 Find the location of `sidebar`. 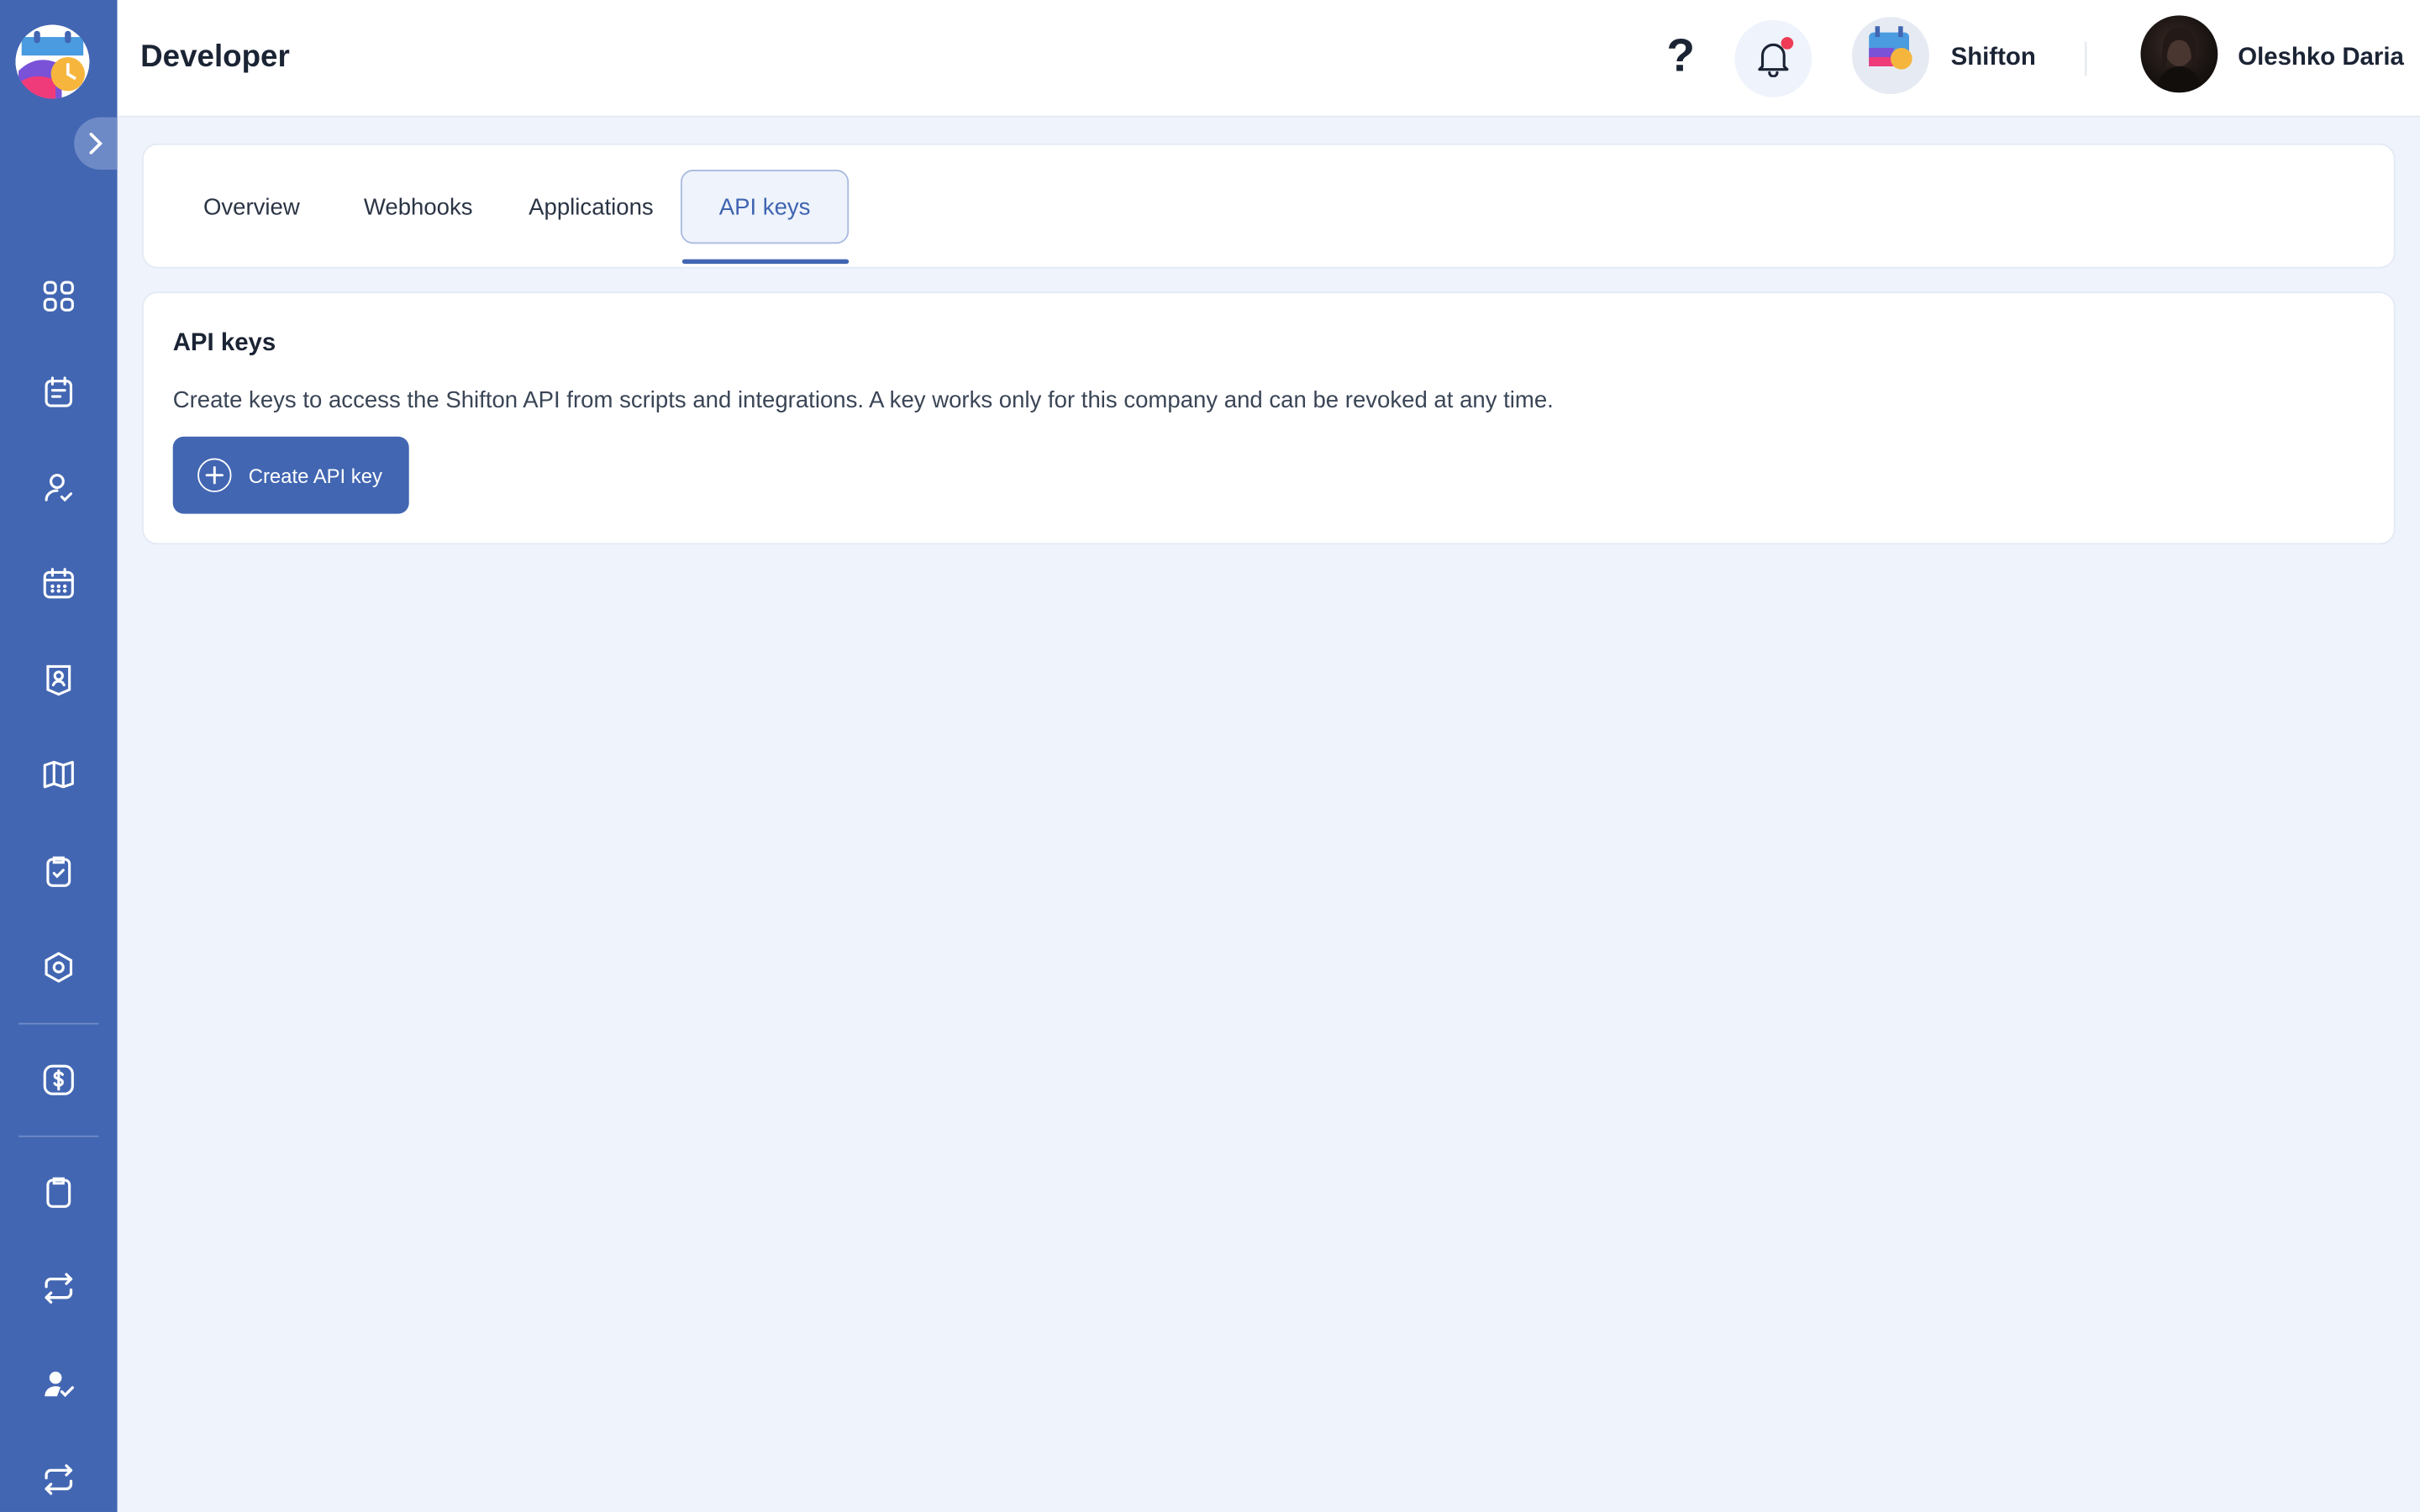

sidebar is located at coordinates (59, 756).